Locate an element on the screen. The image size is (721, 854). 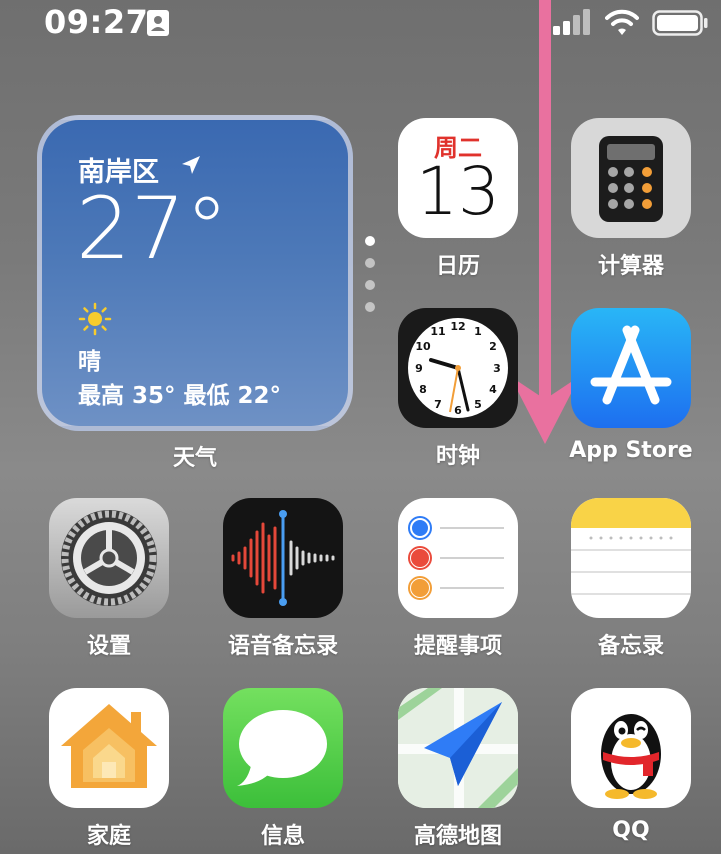
calculator-app-label: 计算器 is located at coordinates (630, 266).